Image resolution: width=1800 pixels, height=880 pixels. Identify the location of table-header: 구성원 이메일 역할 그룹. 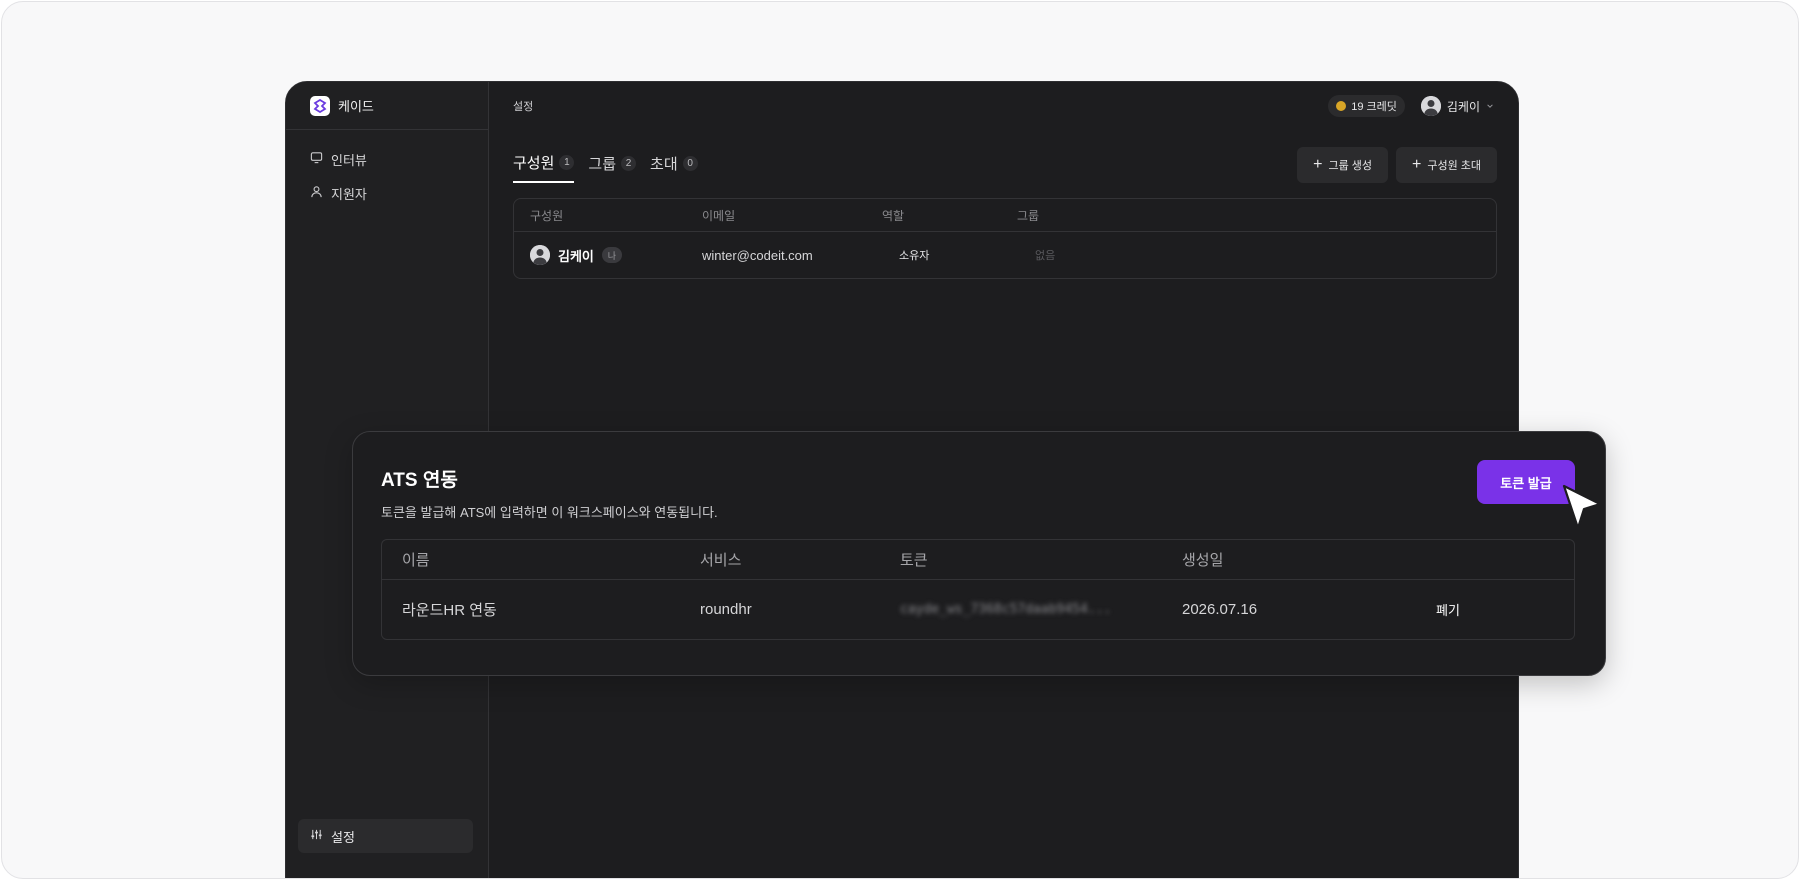
(1005, 215).